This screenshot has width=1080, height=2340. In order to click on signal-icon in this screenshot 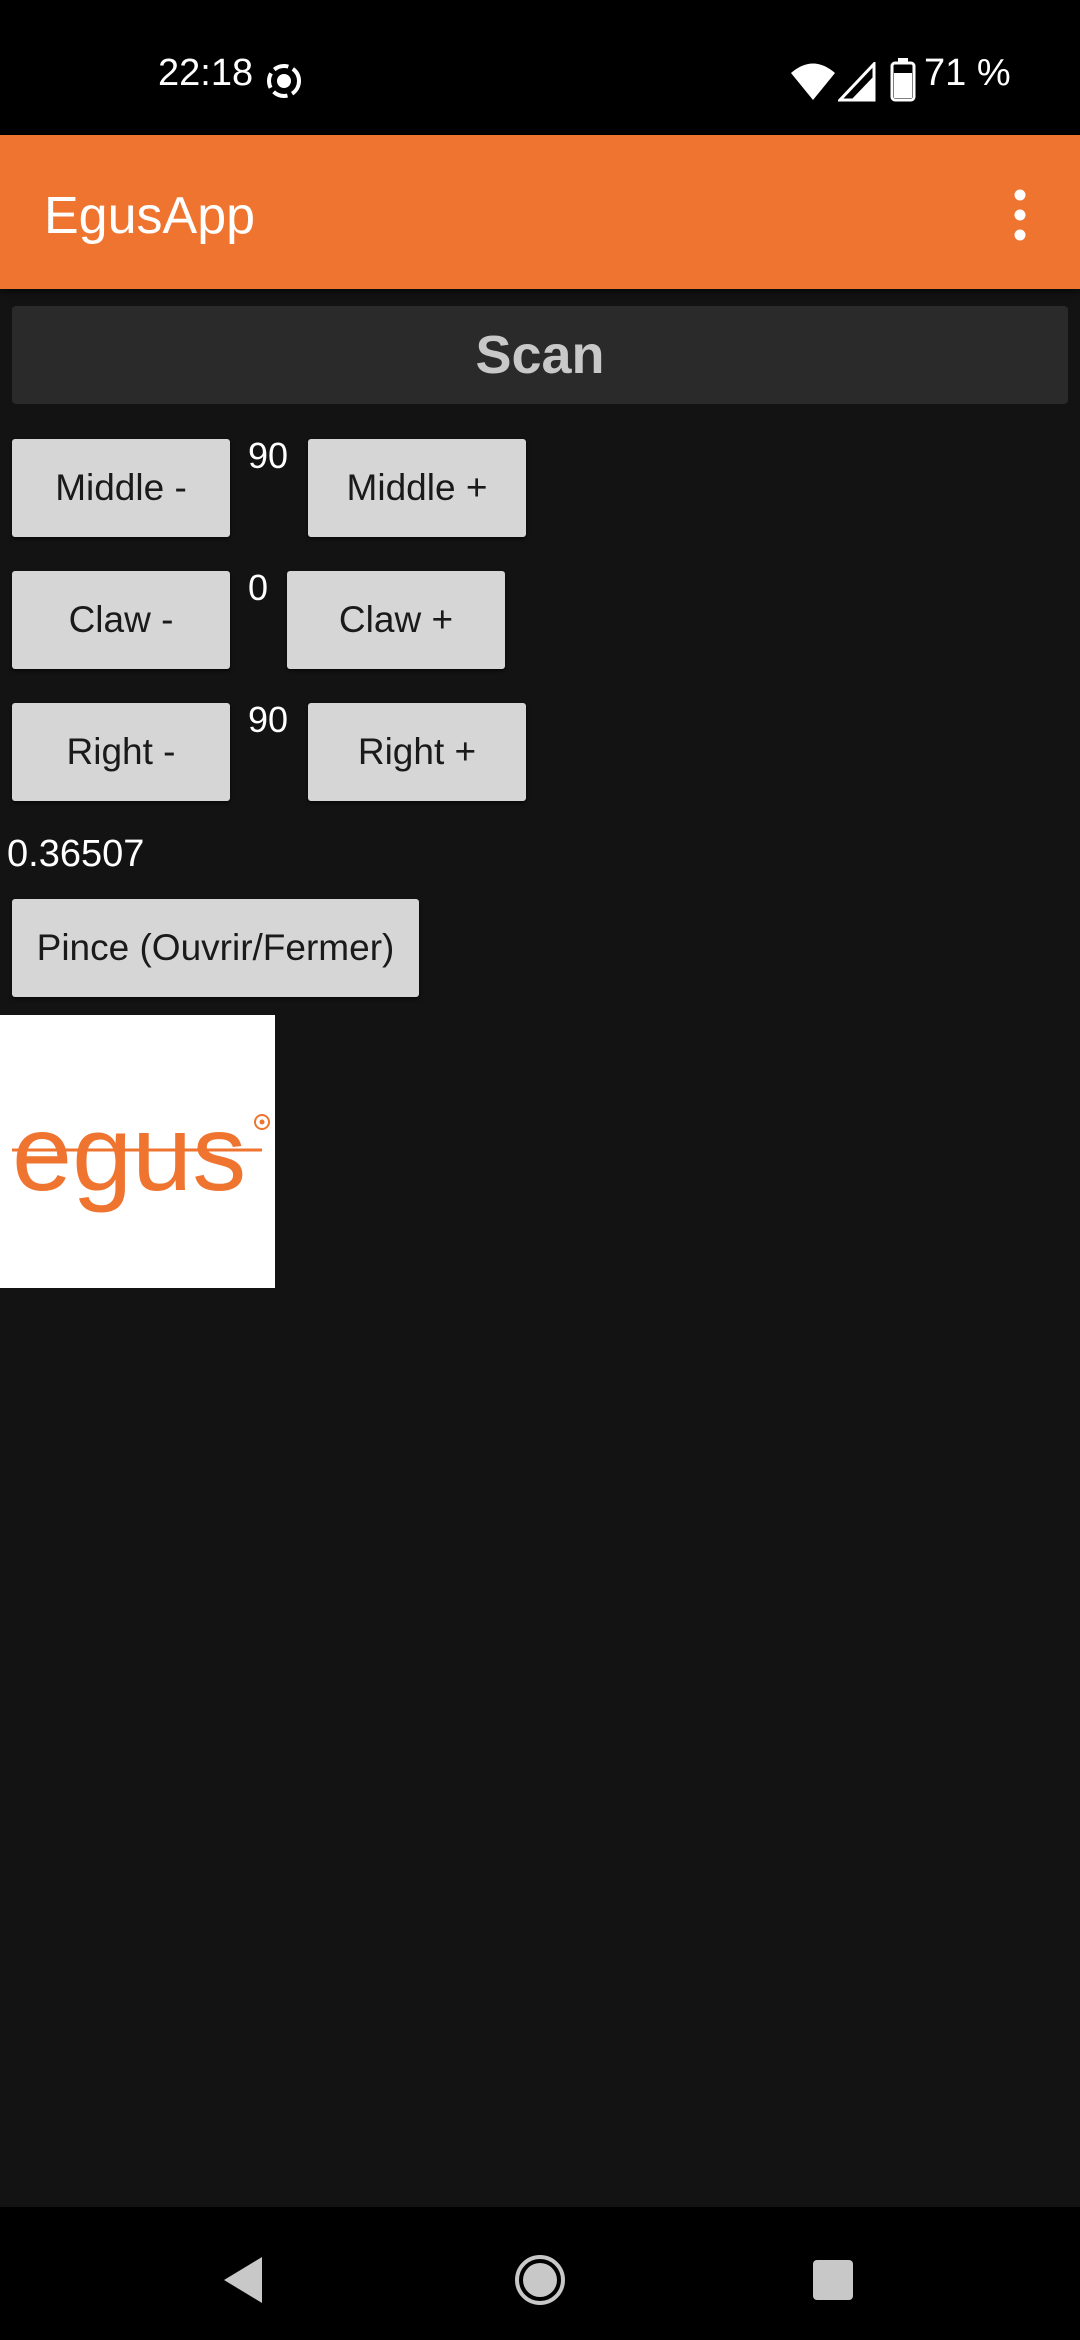, I will do `click(857, 82)`.